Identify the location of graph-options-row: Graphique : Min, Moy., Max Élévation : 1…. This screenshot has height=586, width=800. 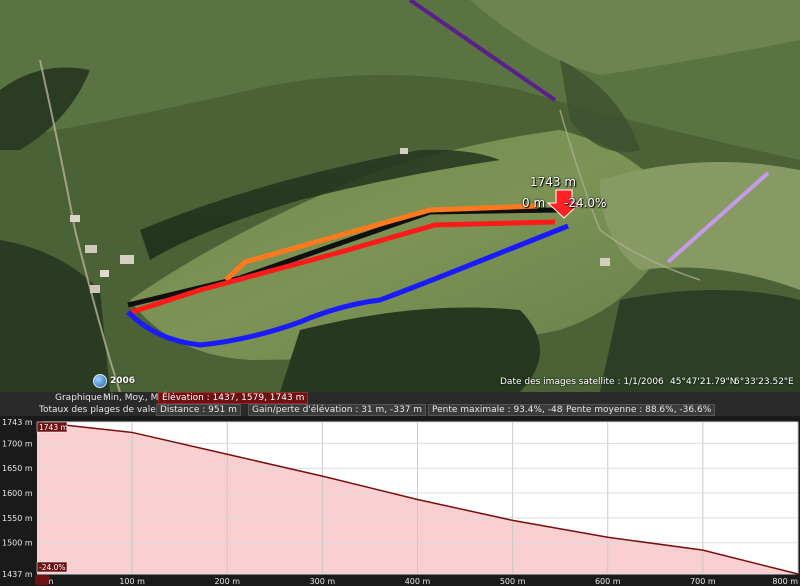
(400, 398).